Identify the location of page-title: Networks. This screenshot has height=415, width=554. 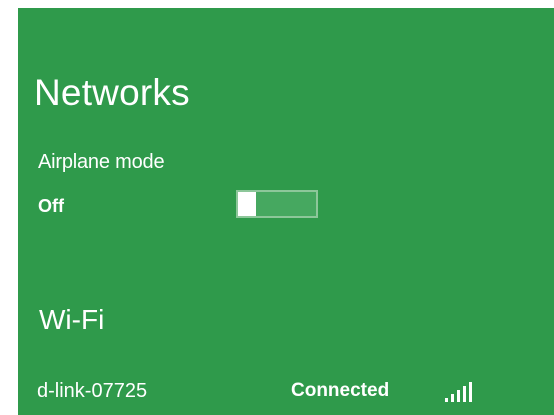
(112, 92).